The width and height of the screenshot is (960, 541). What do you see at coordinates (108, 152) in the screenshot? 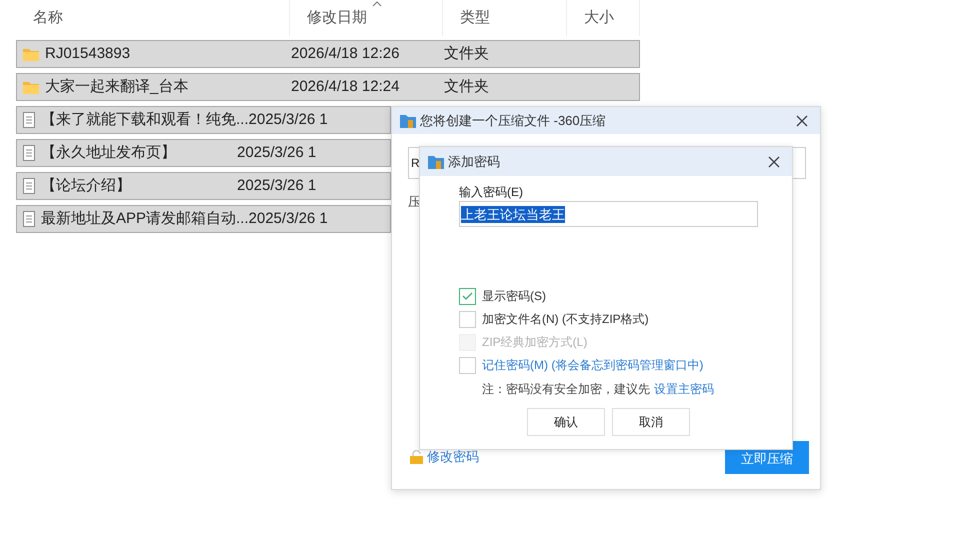
I see `file-name: 【永久地址发布页】` at bounding box center [108, 152].